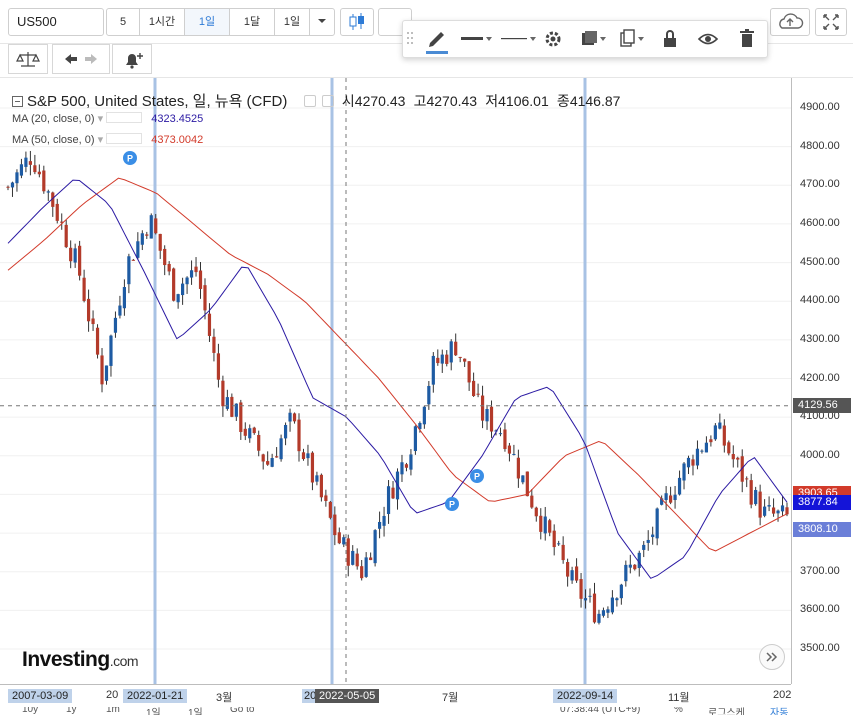 The width and height of the screenshot is (853, 715). What do you see at coordinates (563, 101) in the screenshot?
I see `close-label: 종` at bounding box center [563, 101].